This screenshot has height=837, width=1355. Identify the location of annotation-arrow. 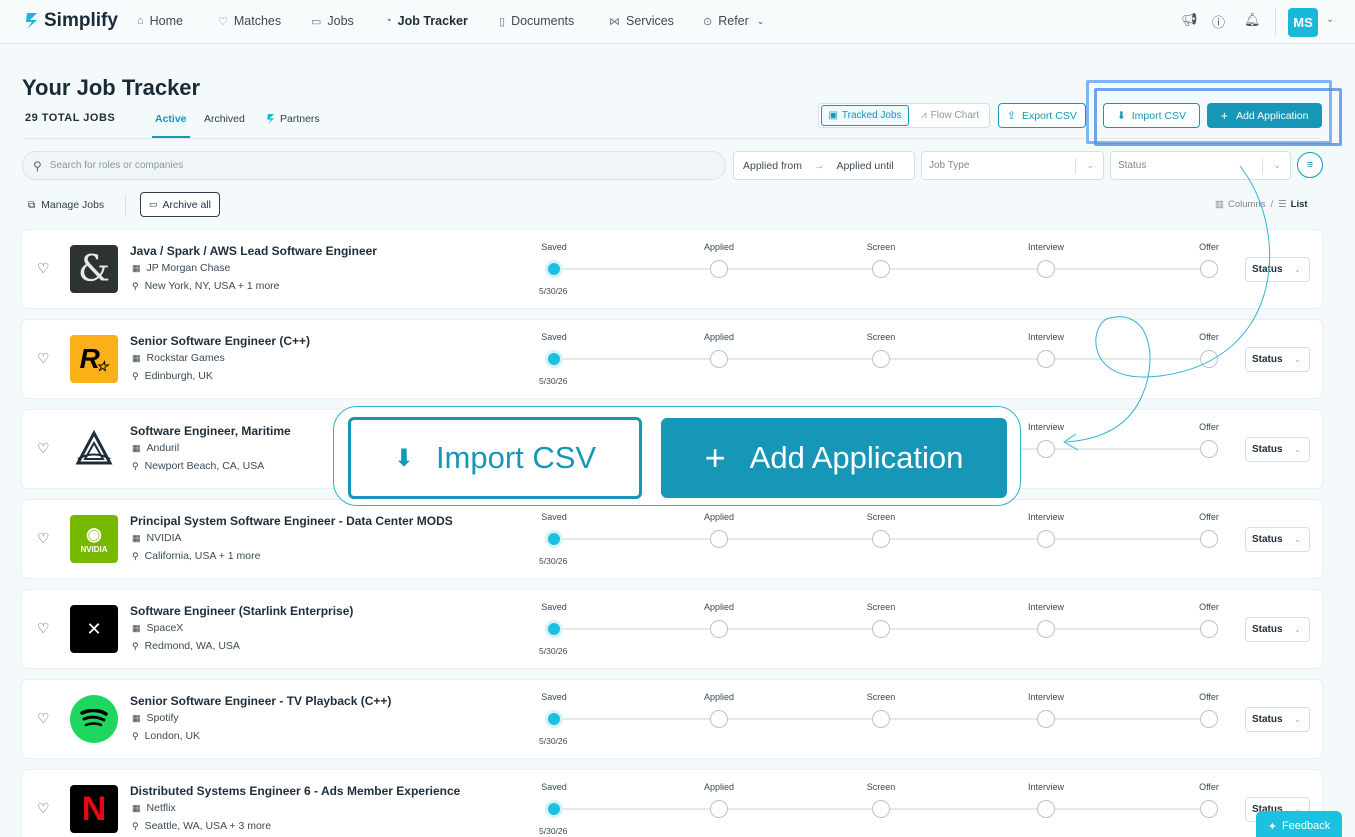
(1167, 308).